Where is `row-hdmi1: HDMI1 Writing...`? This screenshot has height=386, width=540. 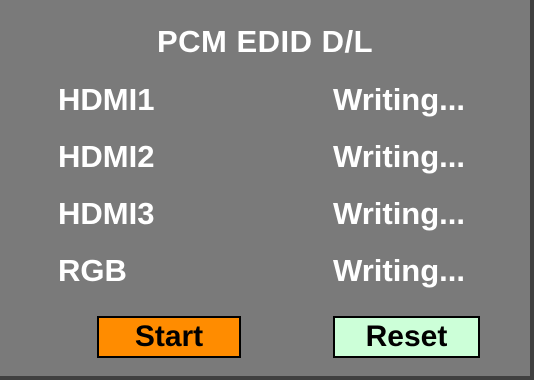
row-hdmi1: HDMI1 Writing... is located at coordinates (265, 102).